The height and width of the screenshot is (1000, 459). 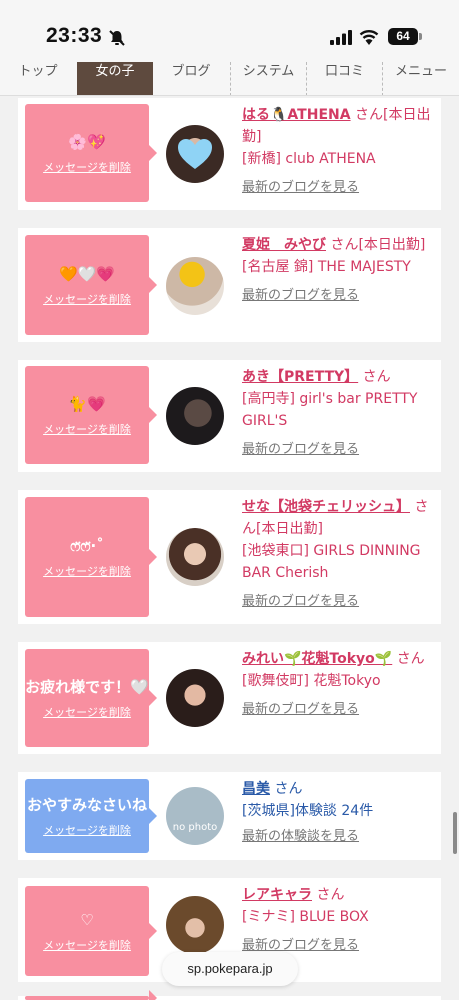 What do you see at coordinates (38, 78) in the screenshot?
I see `tab-top: トップ` at bounding box center [38, 78].